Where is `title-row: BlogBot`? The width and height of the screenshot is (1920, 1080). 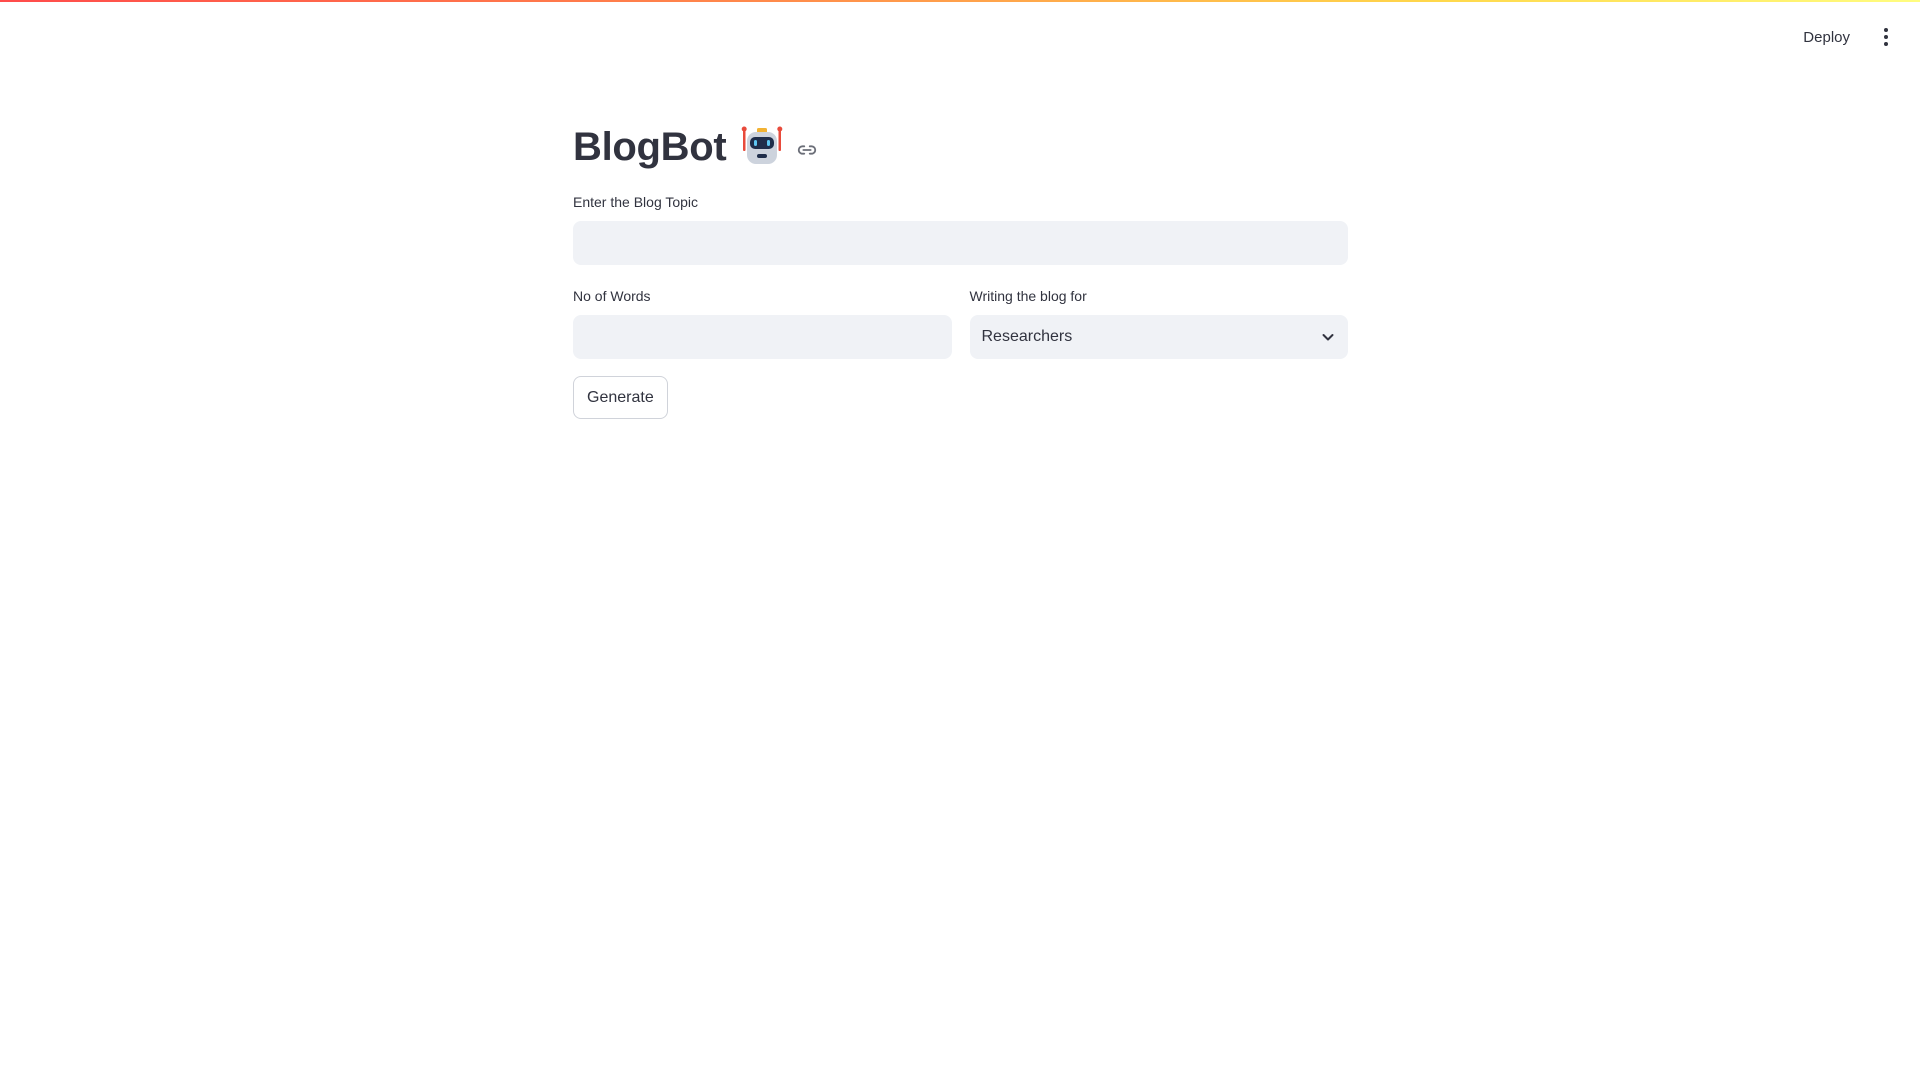
title-row: BlogBot is located at coordinates (960, 147).